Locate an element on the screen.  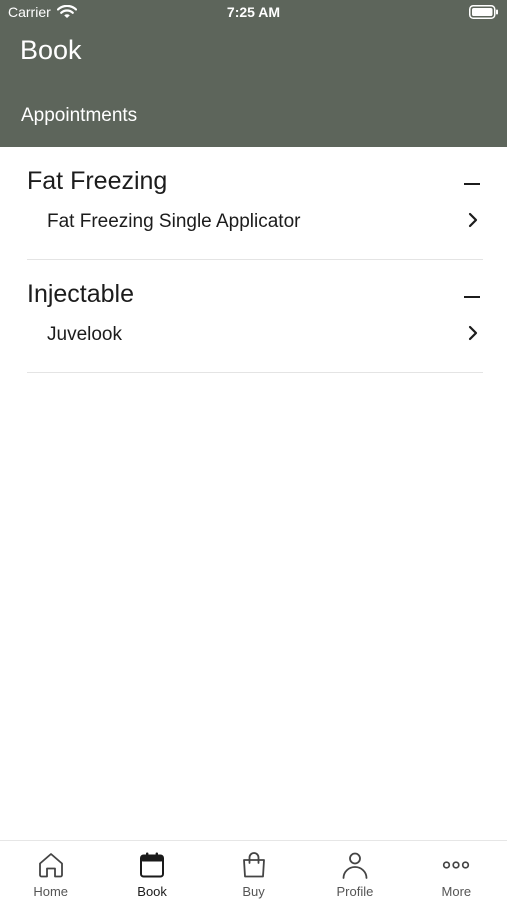
tab-label: Buy is located at coordinates (253, 891).